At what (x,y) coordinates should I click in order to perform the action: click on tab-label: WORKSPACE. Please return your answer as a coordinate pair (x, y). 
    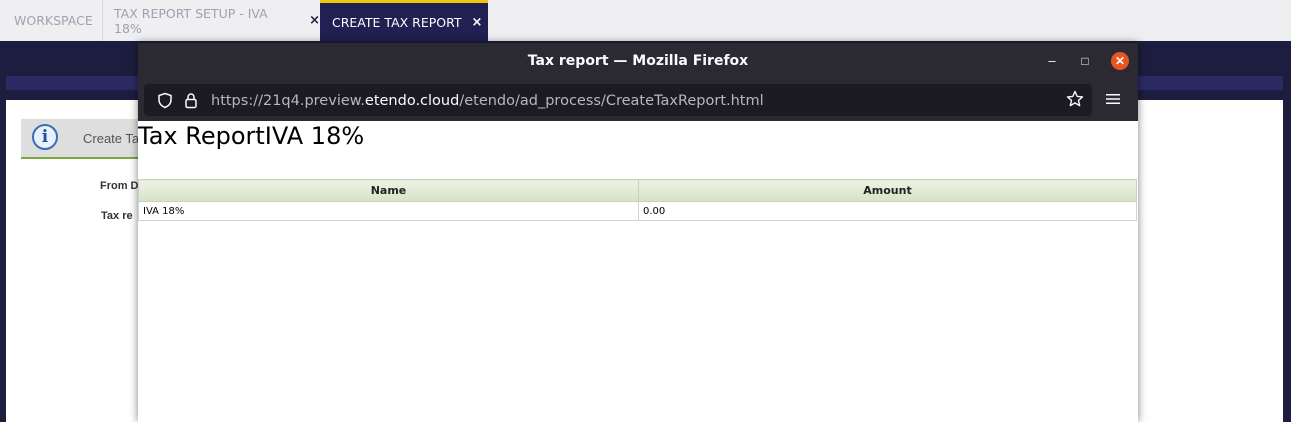
    Looking at the image, I should click on (53, 20).